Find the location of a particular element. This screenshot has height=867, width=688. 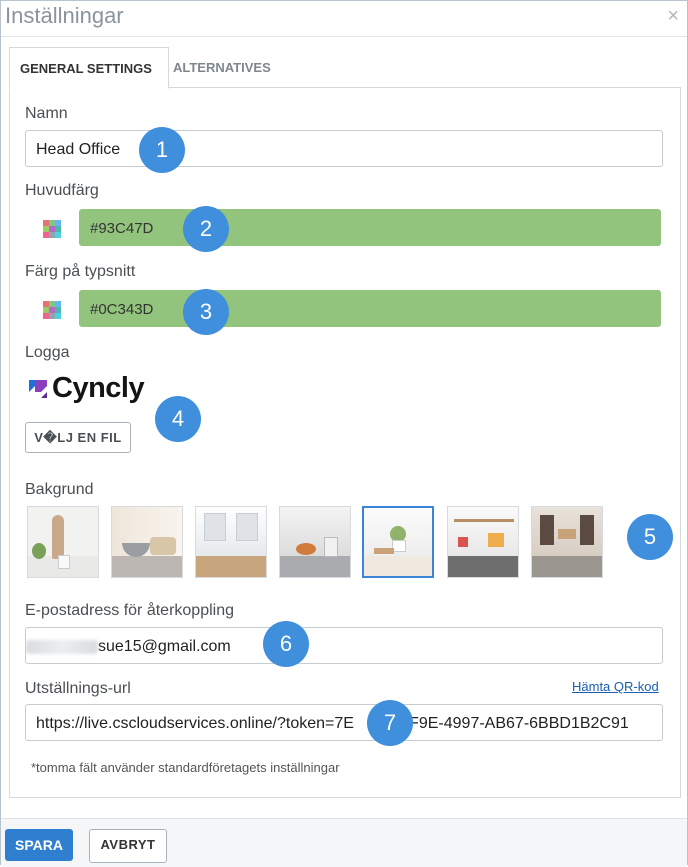

title-divider is located at coordinates (344, 36).